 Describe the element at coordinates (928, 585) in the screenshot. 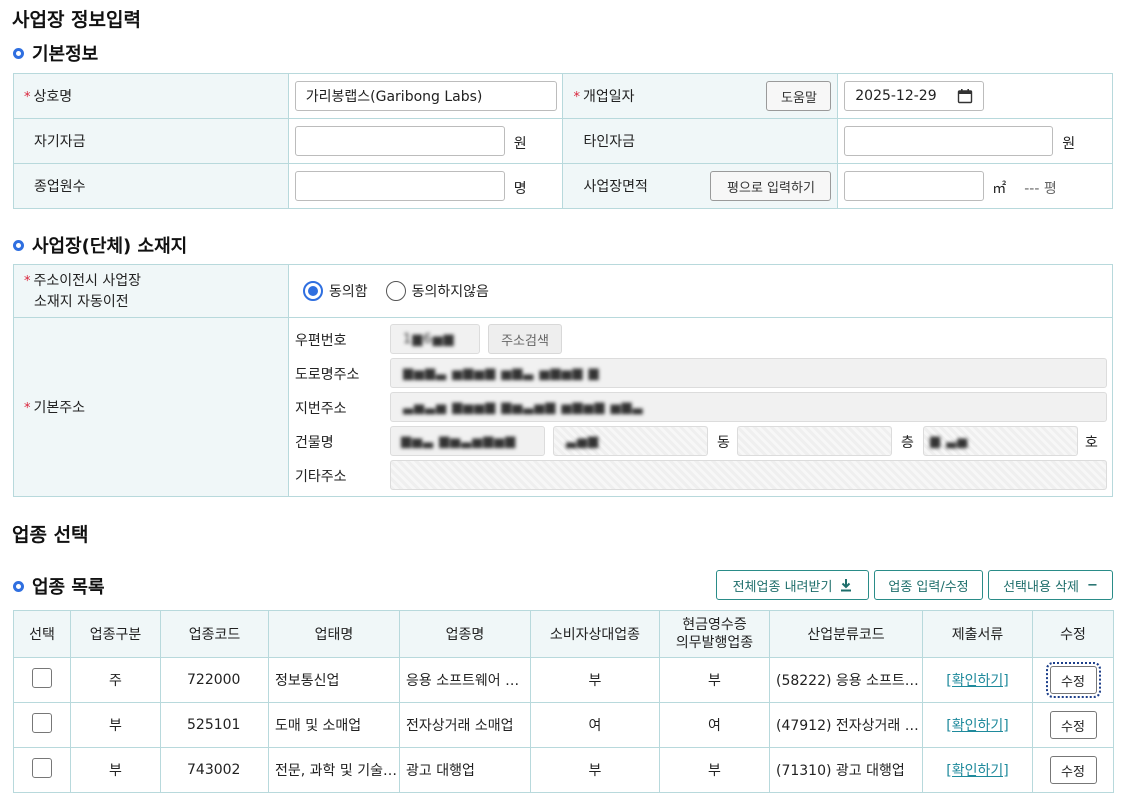

I see `industry-input-button: 업종 입력/수정` at that location.